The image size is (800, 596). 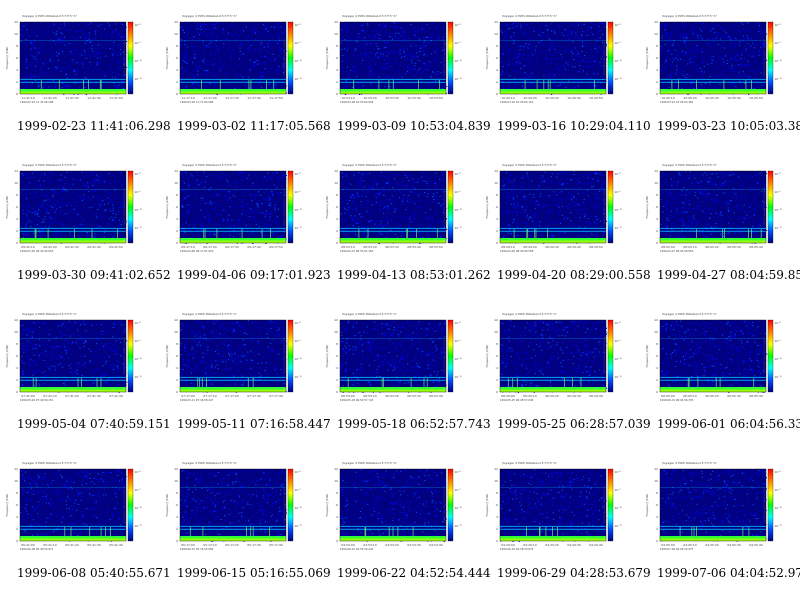 What do you see at coordinates (37, 102) in the screenshot?
I see `plot-footer: 1999-02-23 11:41:06.298` at bounding box center [37, 102].